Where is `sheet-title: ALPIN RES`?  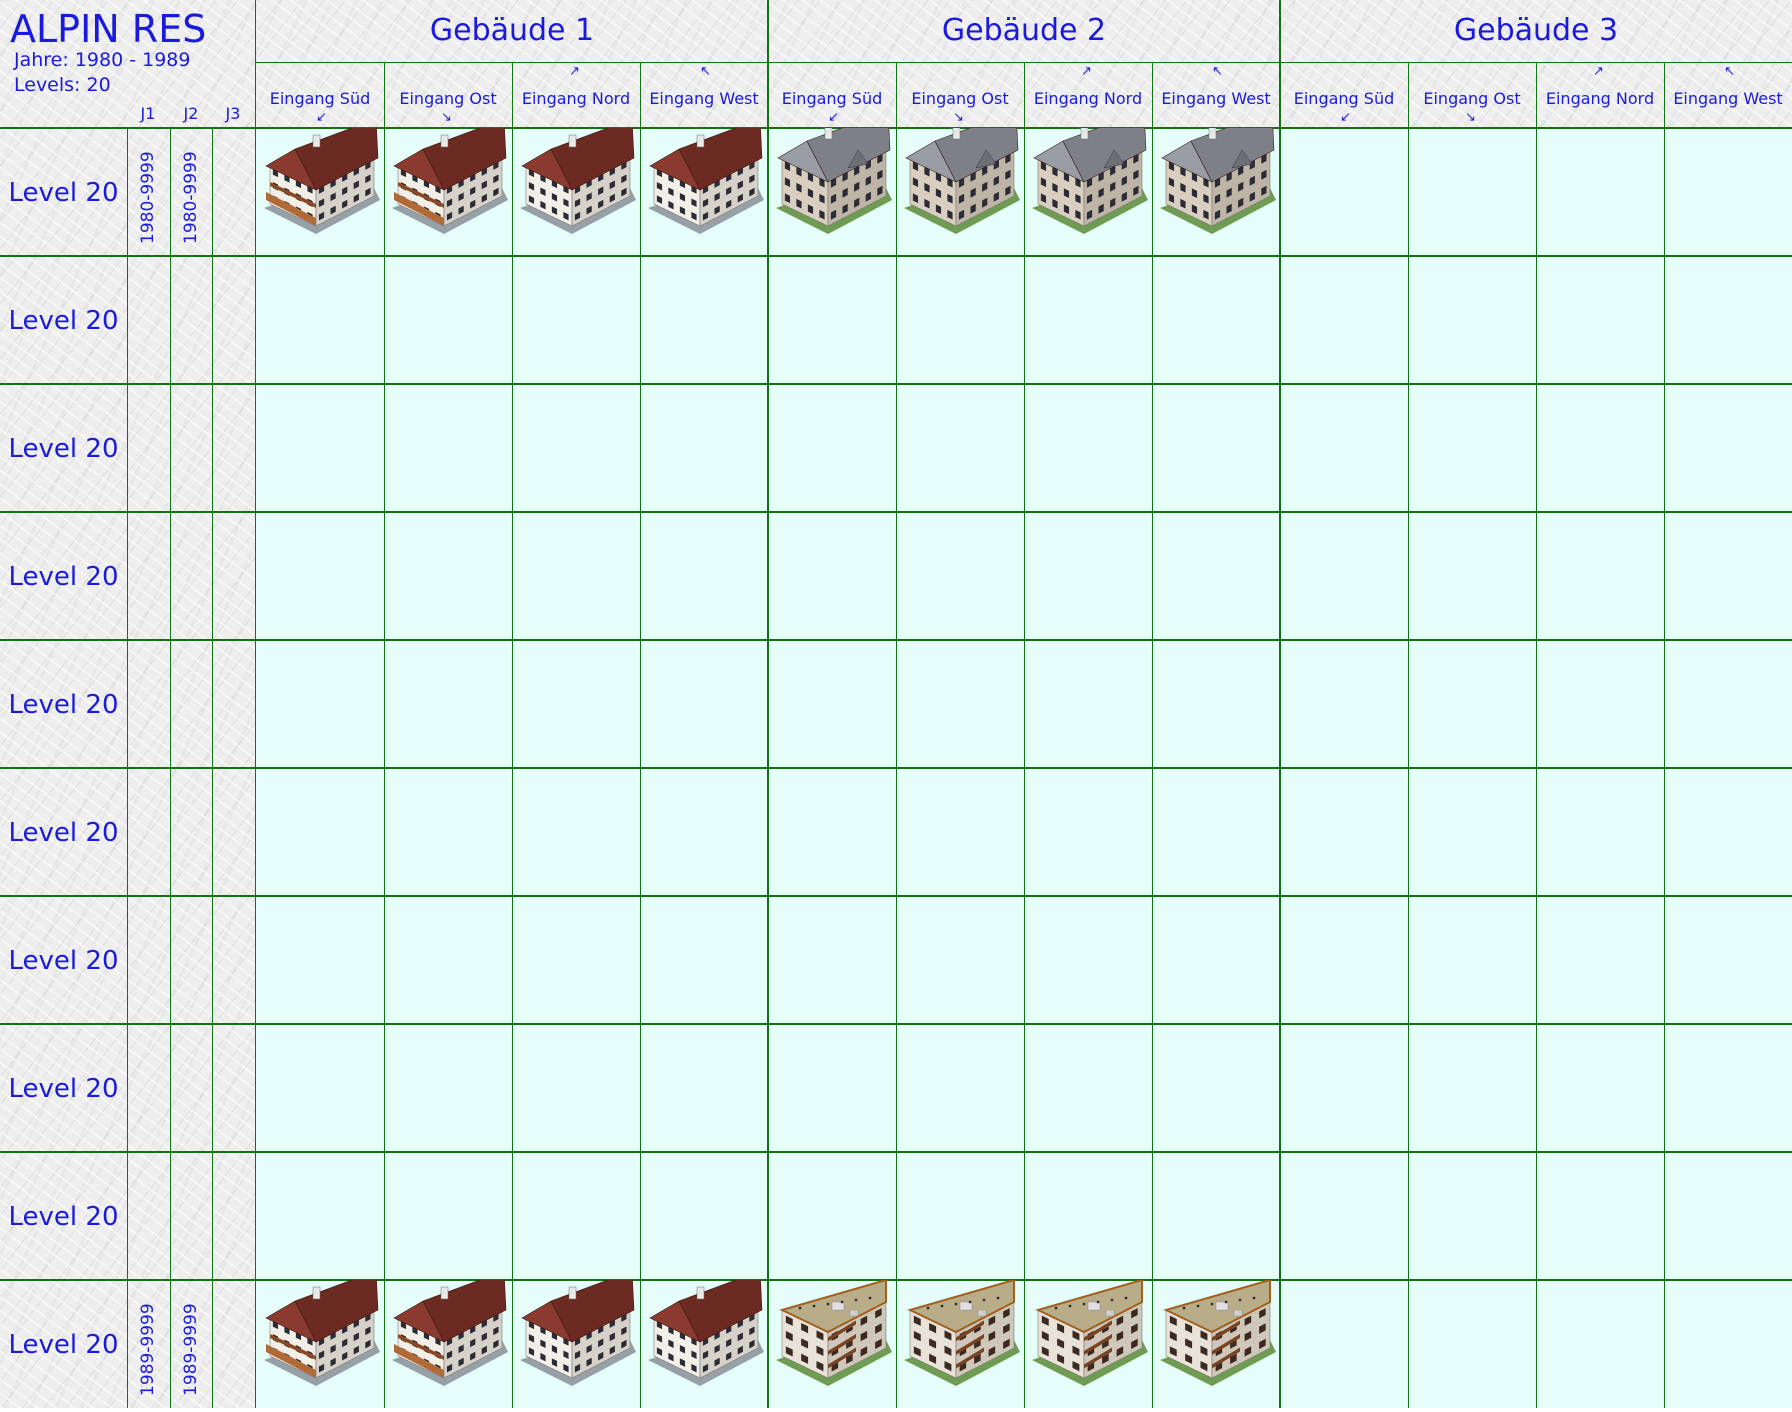 sheet-title: ALPIN RES is located at coordinates (108, 29).